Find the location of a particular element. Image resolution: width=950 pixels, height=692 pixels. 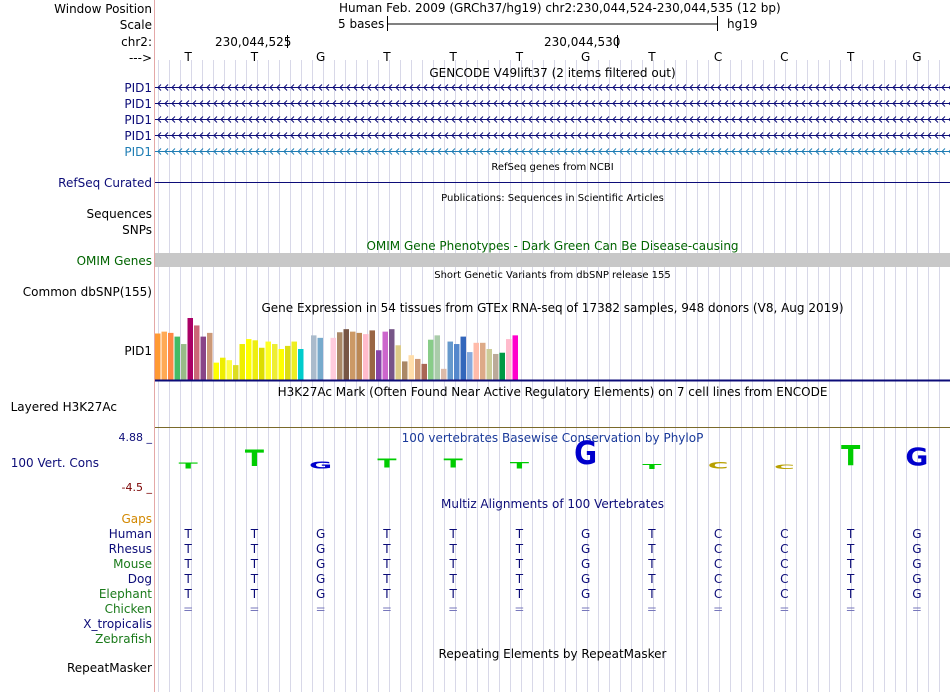

omim-feature-bar is located at coordinates (552, 260).